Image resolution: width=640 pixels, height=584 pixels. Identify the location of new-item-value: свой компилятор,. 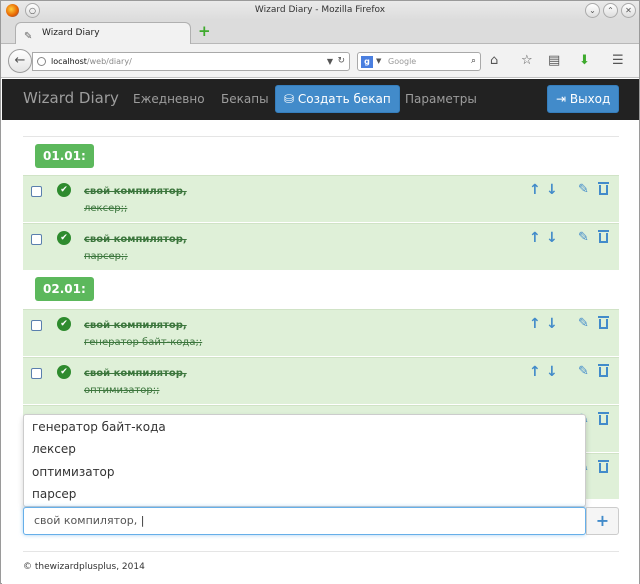
(87, 520).